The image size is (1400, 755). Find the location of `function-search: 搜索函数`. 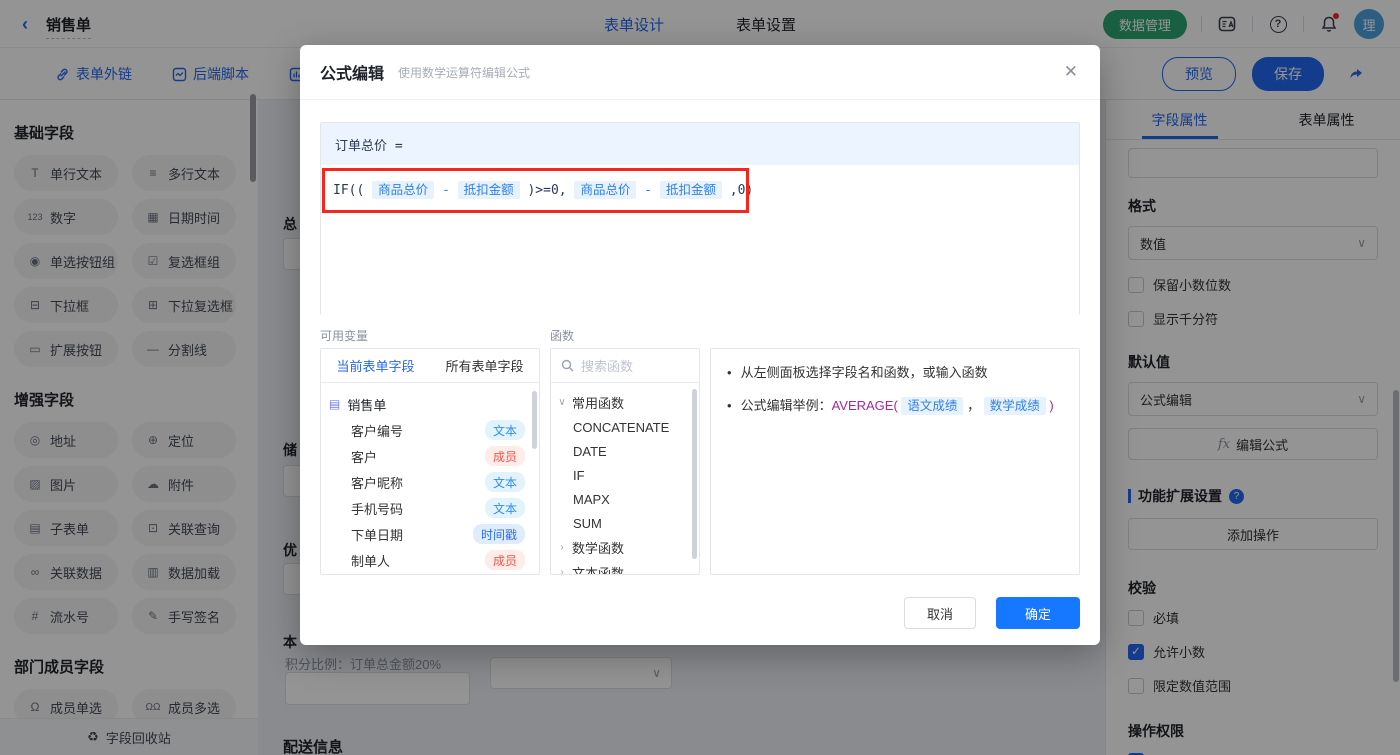

function-search: 搜索函数 is located at coordinates (625, 366).